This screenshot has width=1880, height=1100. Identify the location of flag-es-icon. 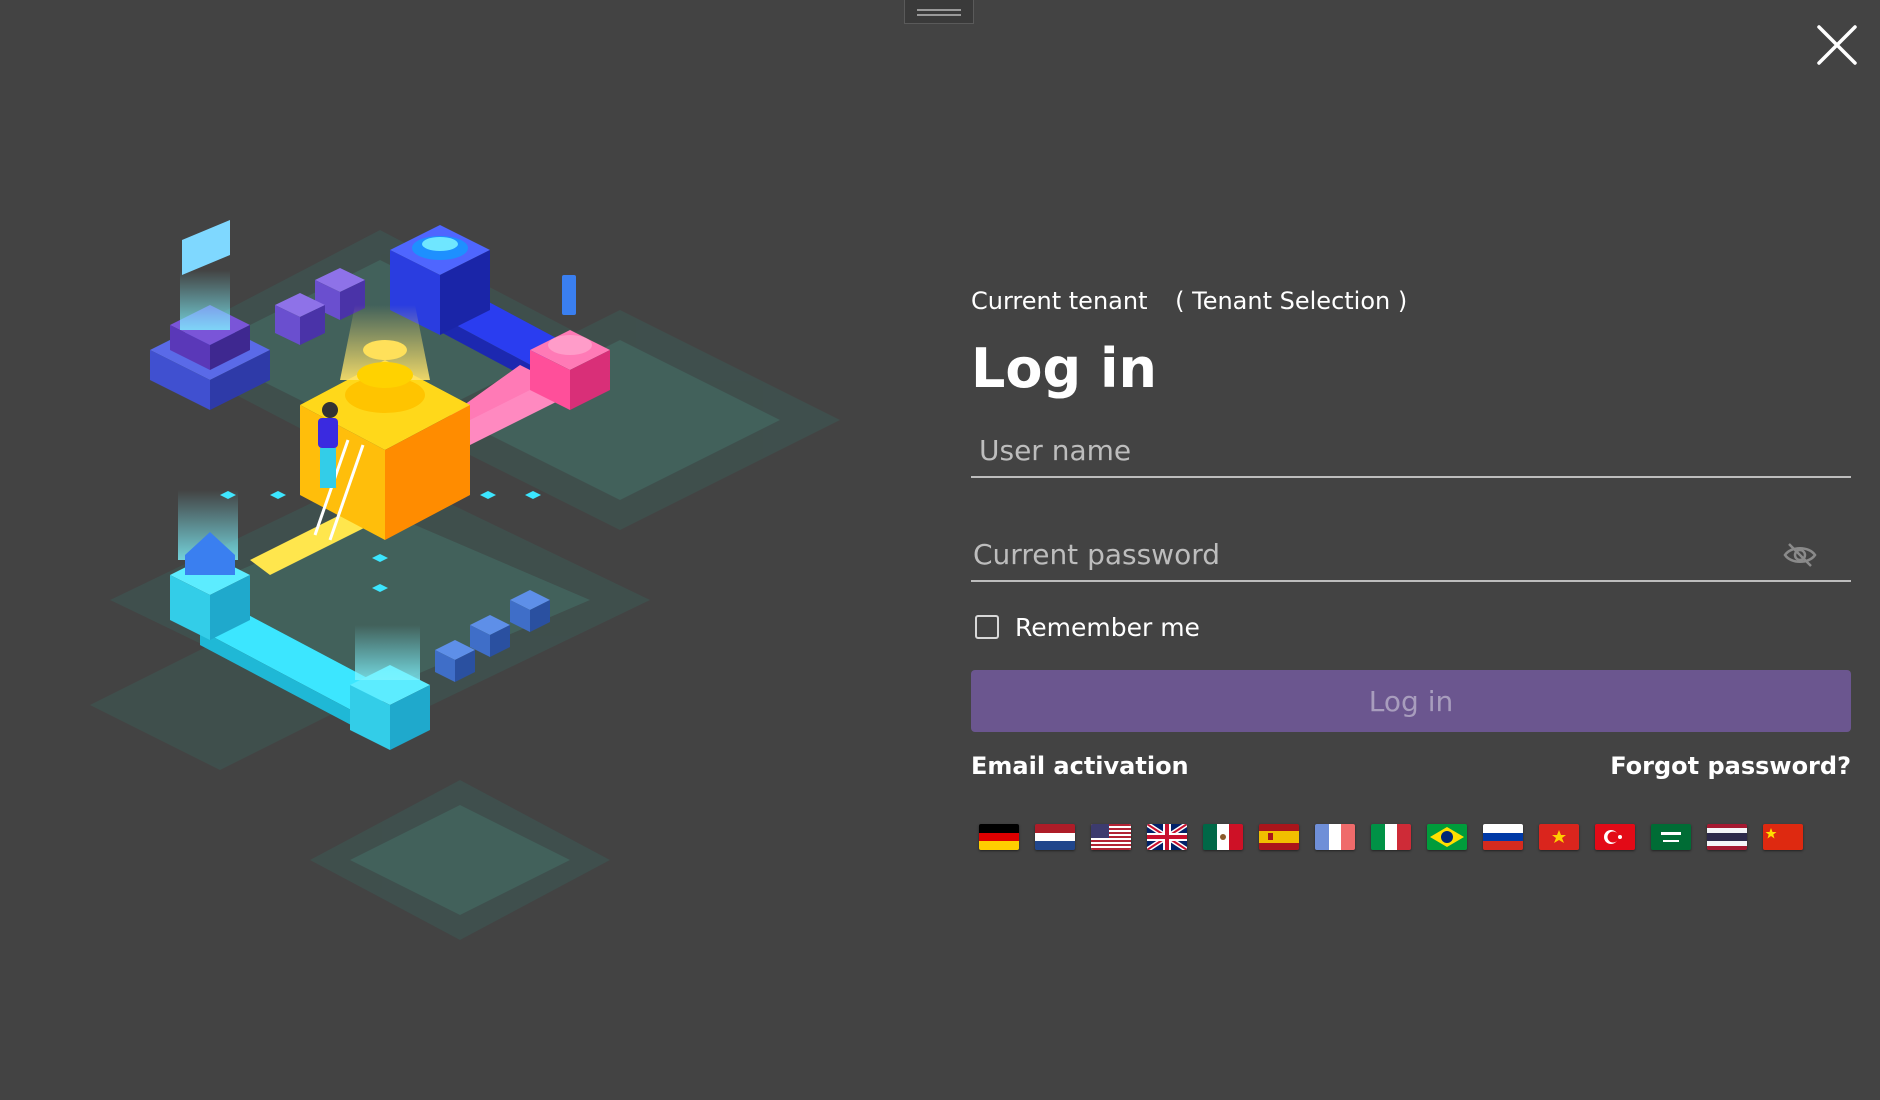
(1279, 837).